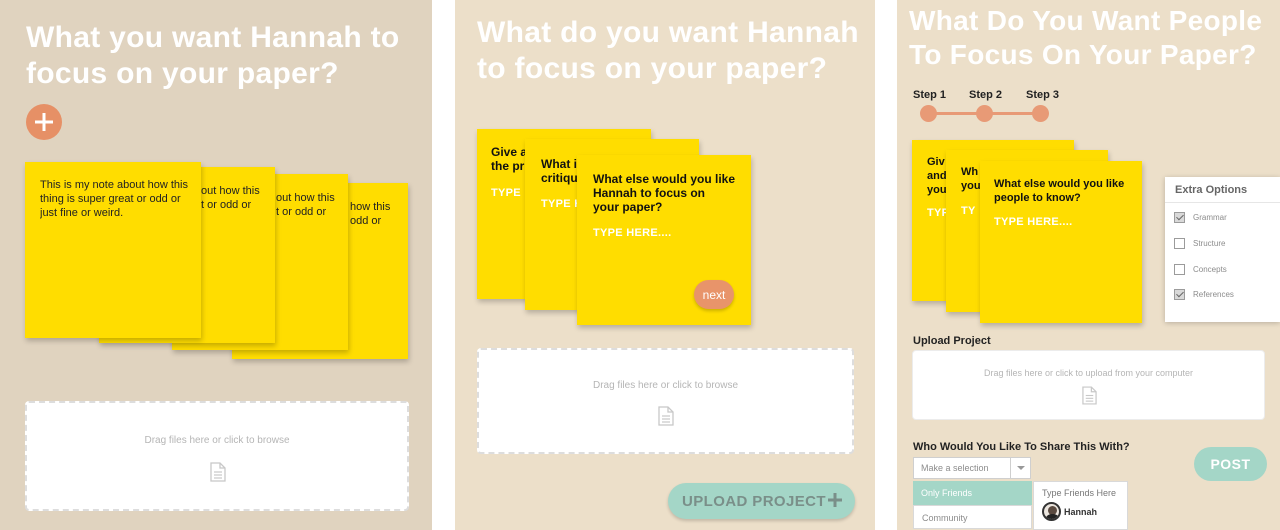  What do you see at coordinates (1179, 269) in the screenshot?
I see `concepts-checkbox` at bounding box center [1179, 269].